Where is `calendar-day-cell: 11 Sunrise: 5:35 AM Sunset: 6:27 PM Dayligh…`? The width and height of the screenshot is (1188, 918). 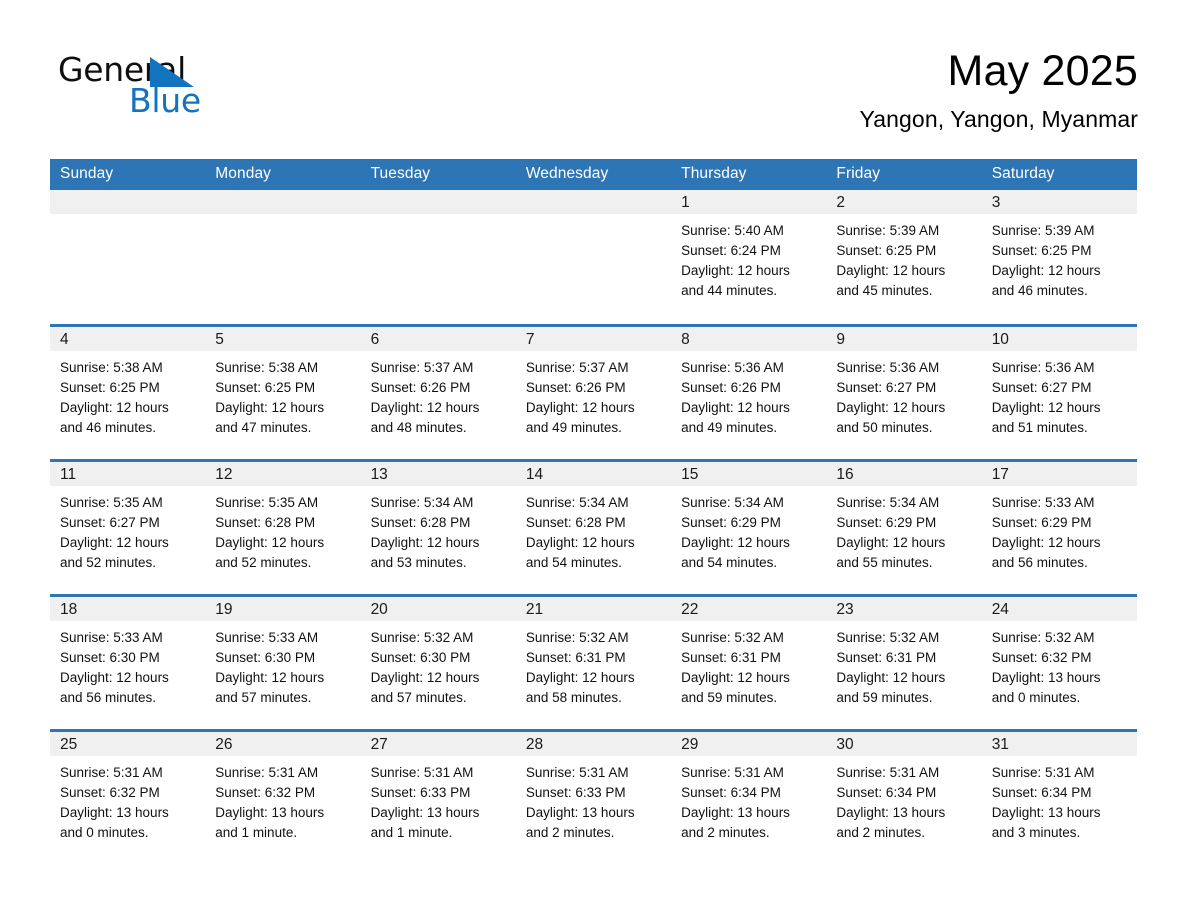 calendar-day-cell: 11 Sunrise: 5:35 AM Sunset: 6:27 PM Dayligh… is located at coordinates (128, 527).